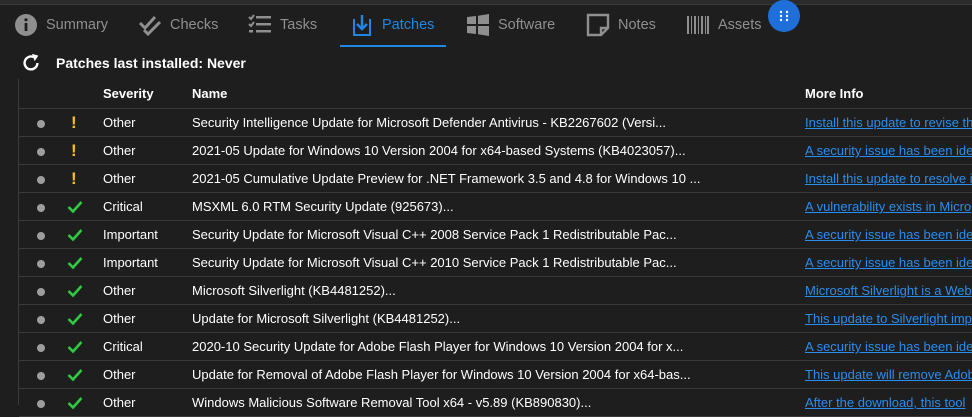  What do you see at coordinates (259, 23) in the screenshot?
I see `tasks-icon` at bounding box center [259, 23].